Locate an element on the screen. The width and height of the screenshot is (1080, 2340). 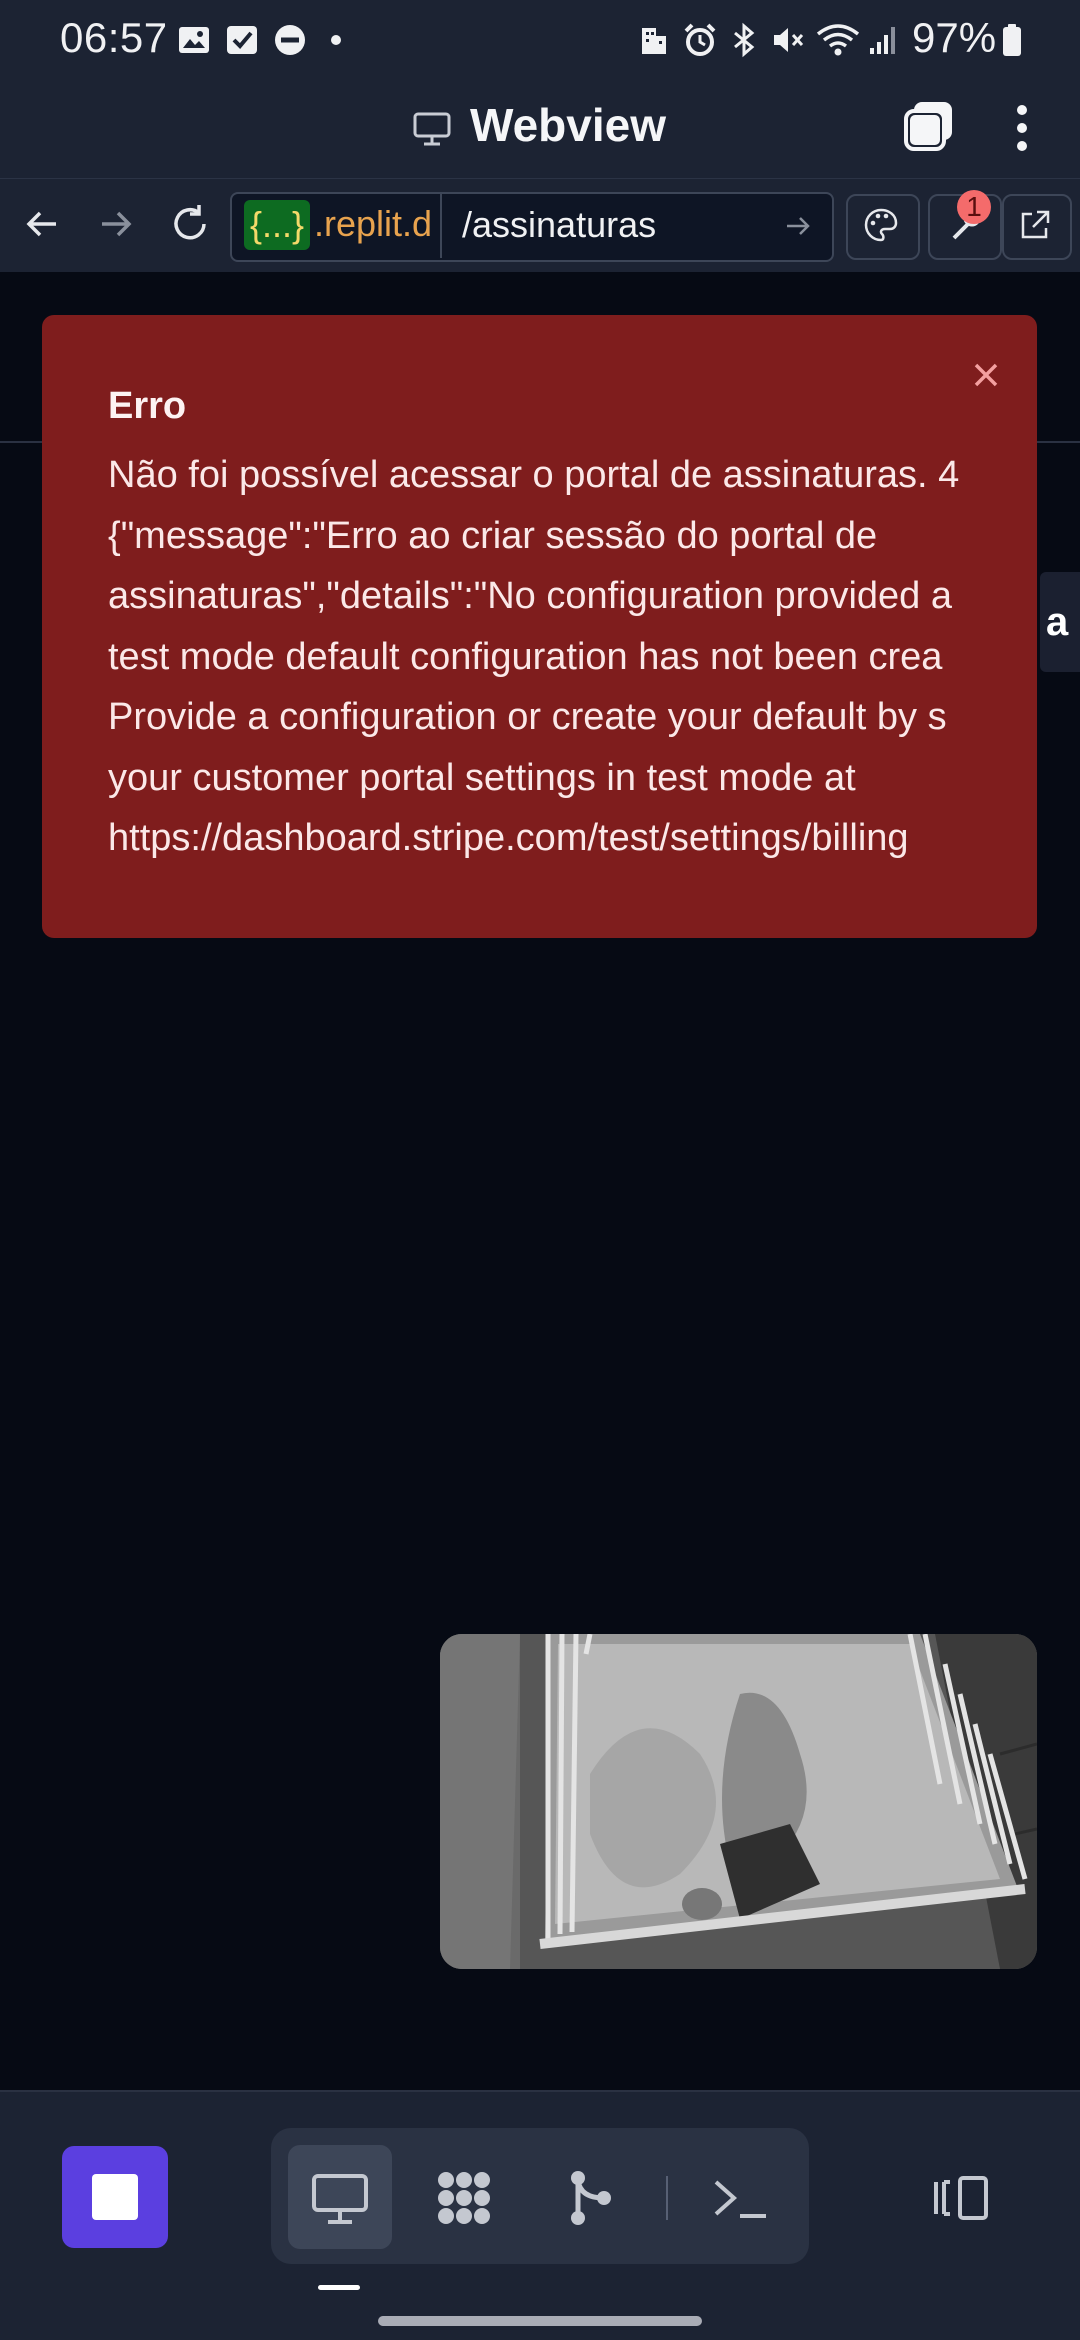
dnd-icon is located at coordinates (290, 40).